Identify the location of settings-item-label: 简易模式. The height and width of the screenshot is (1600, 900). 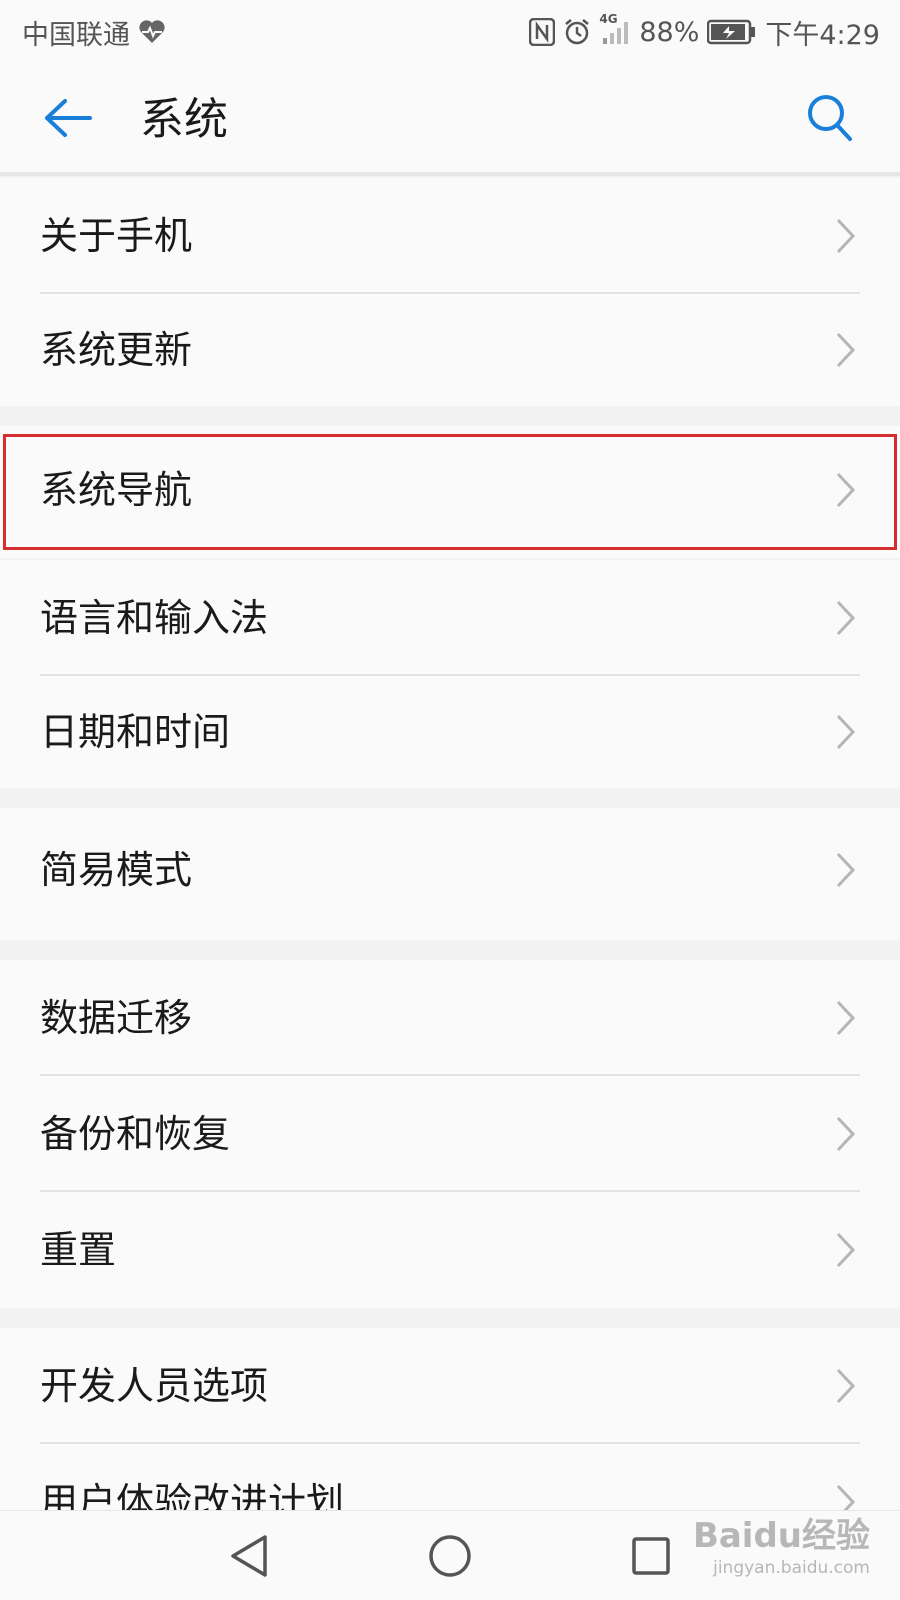
(116, 870).